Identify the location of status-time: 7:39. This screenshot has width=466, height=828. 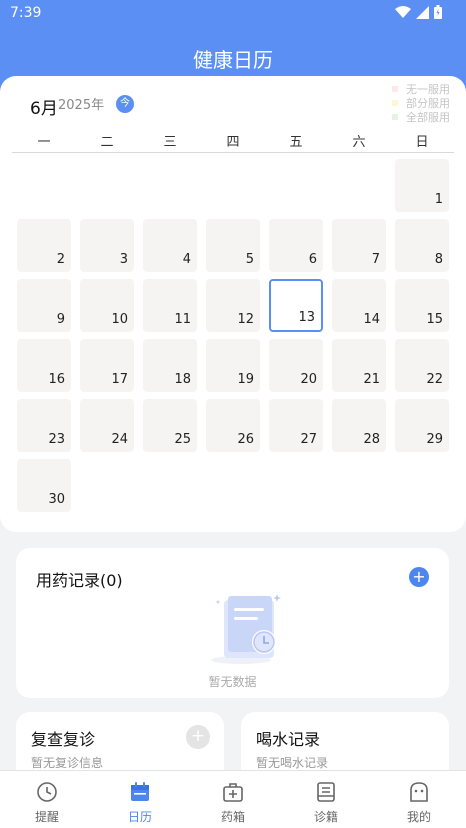
(26, 13).